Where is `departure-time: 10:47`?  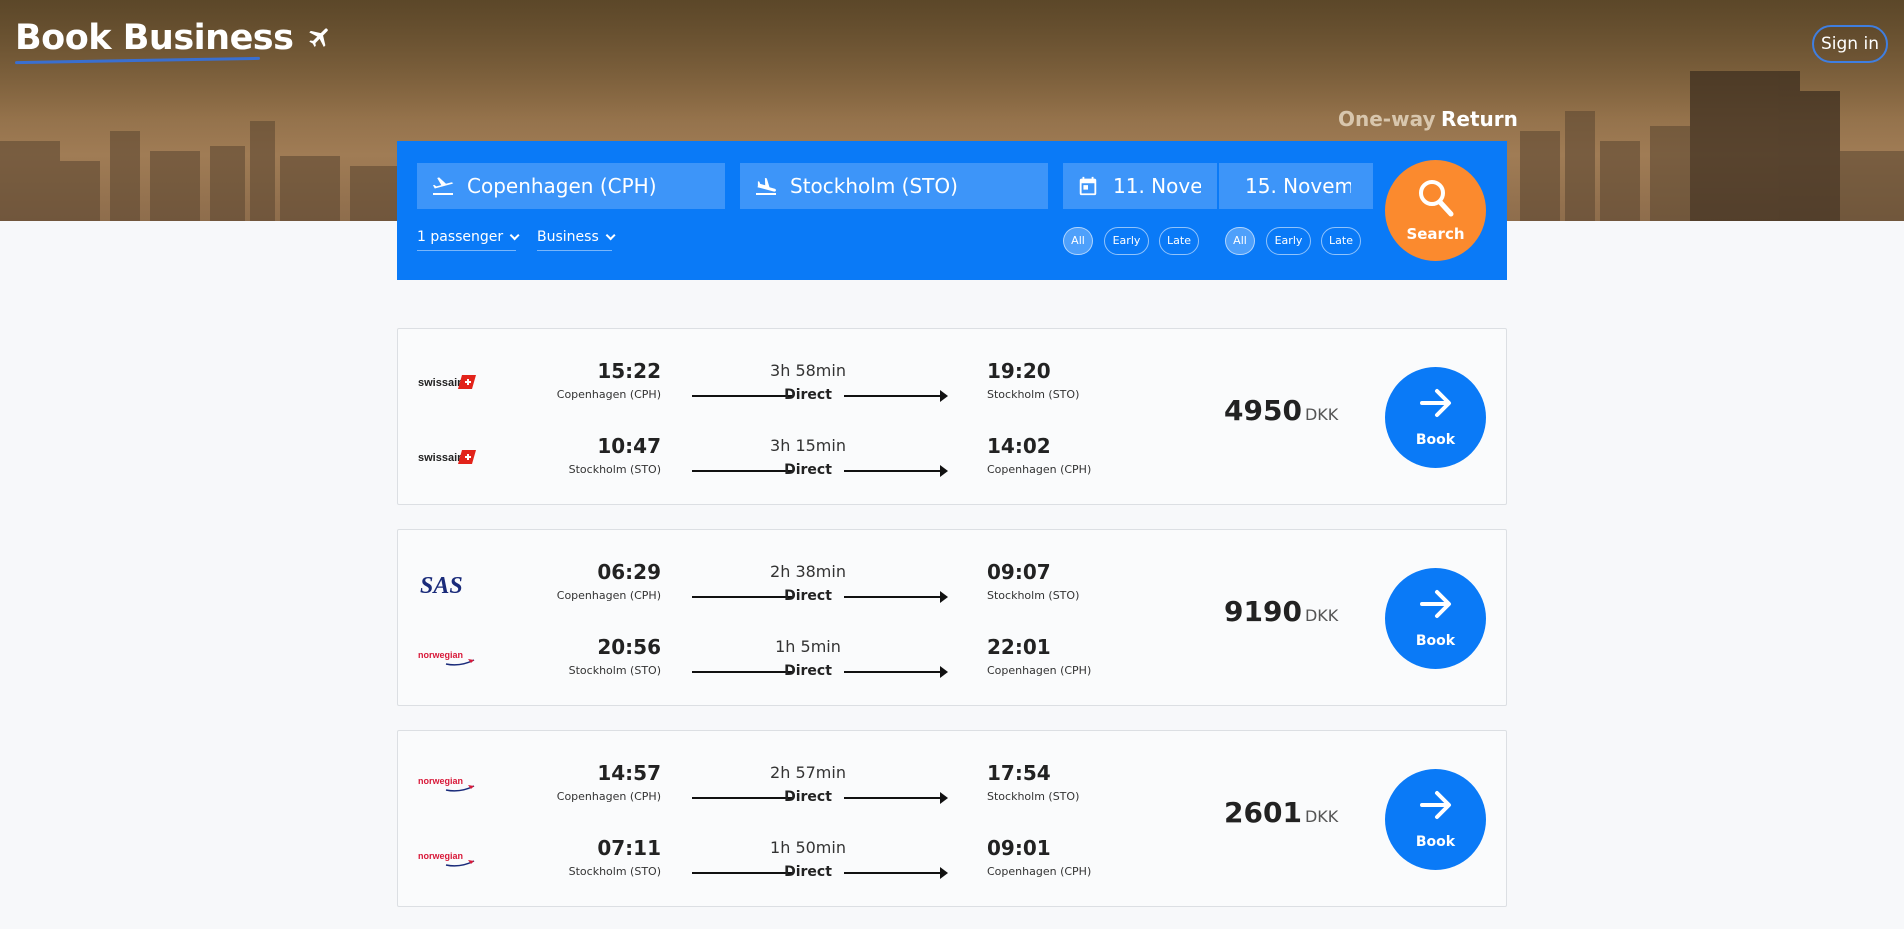 departure-time: 10:47 is located at coordinates (629, 446).